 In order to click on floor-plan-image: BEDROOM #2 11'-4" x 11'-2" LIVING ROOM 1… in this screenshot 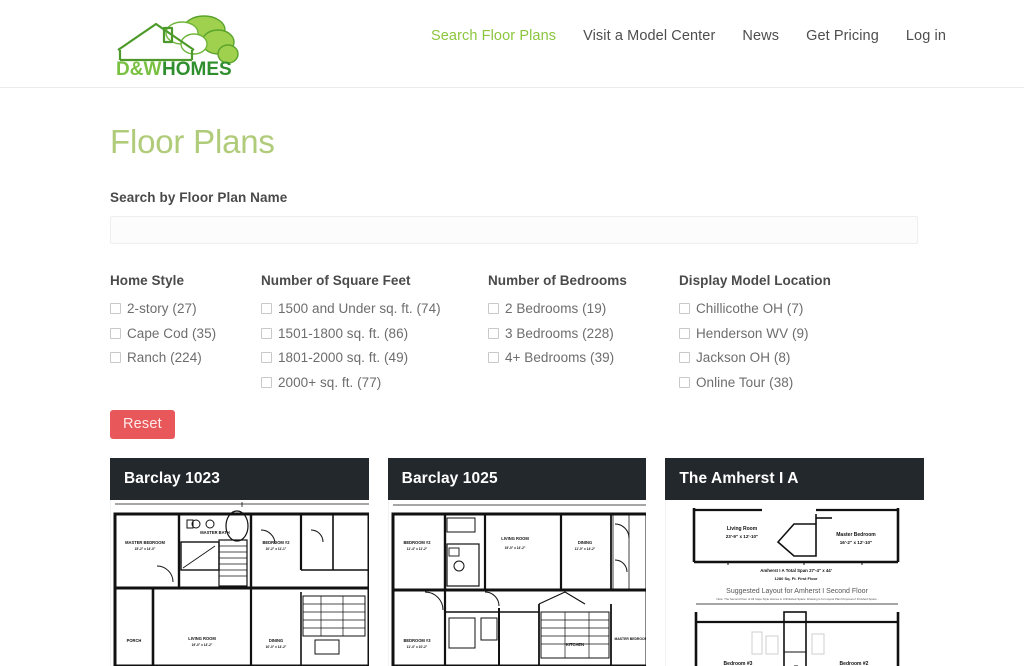, I will do `click(517, 583)`.